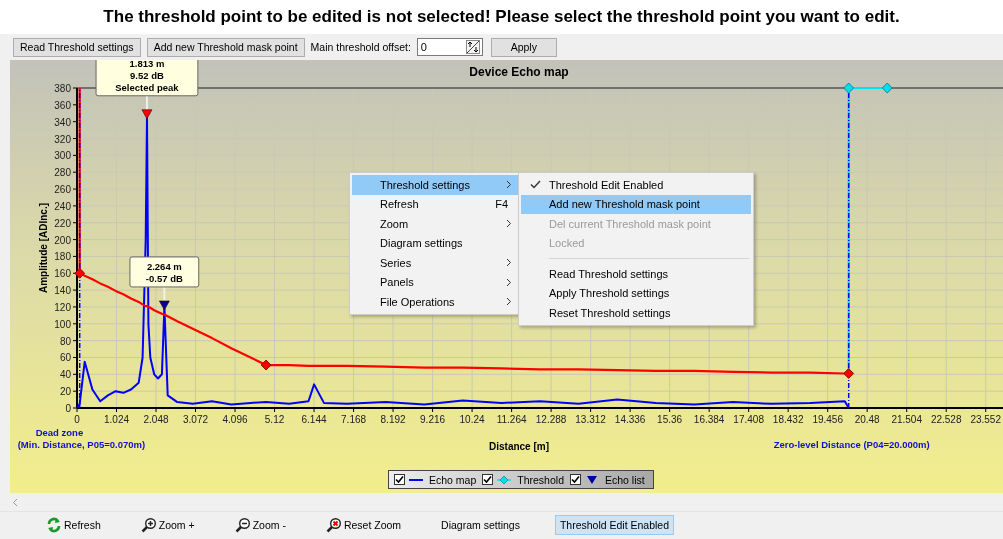 The width and height of the screenshot is (1003, 539). I want to click on toolbar-button: Refresh, so click(73, 525).